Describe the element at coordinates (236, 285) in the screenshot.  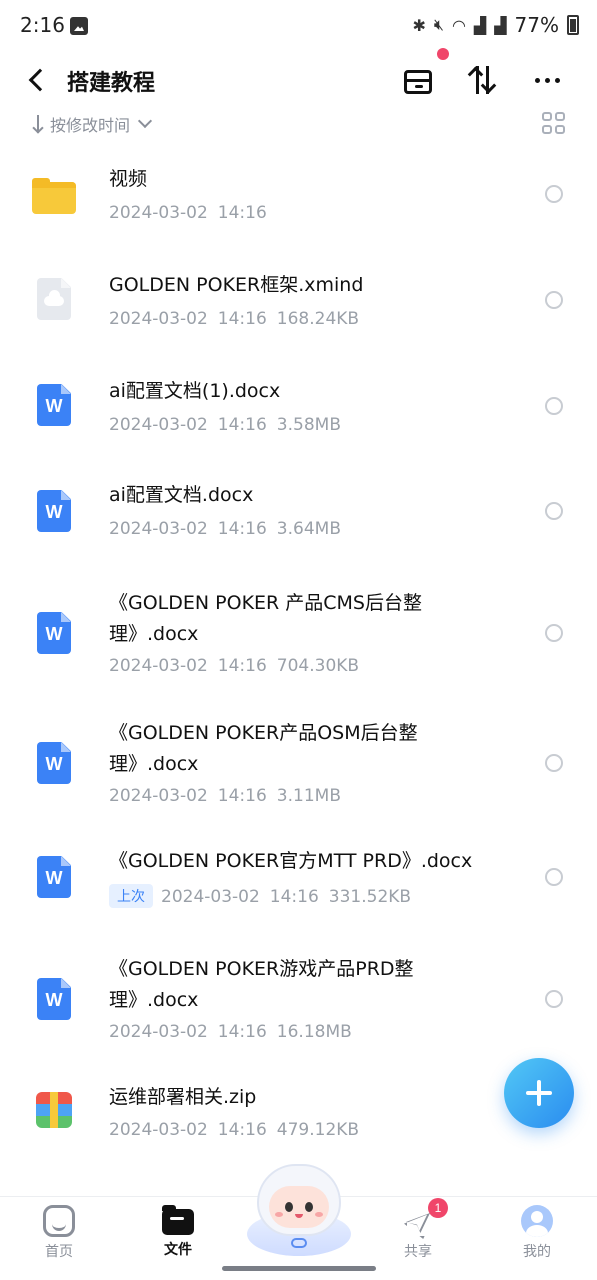
I see `file-name: GOLDEN POKER框架.xmind` at that location.